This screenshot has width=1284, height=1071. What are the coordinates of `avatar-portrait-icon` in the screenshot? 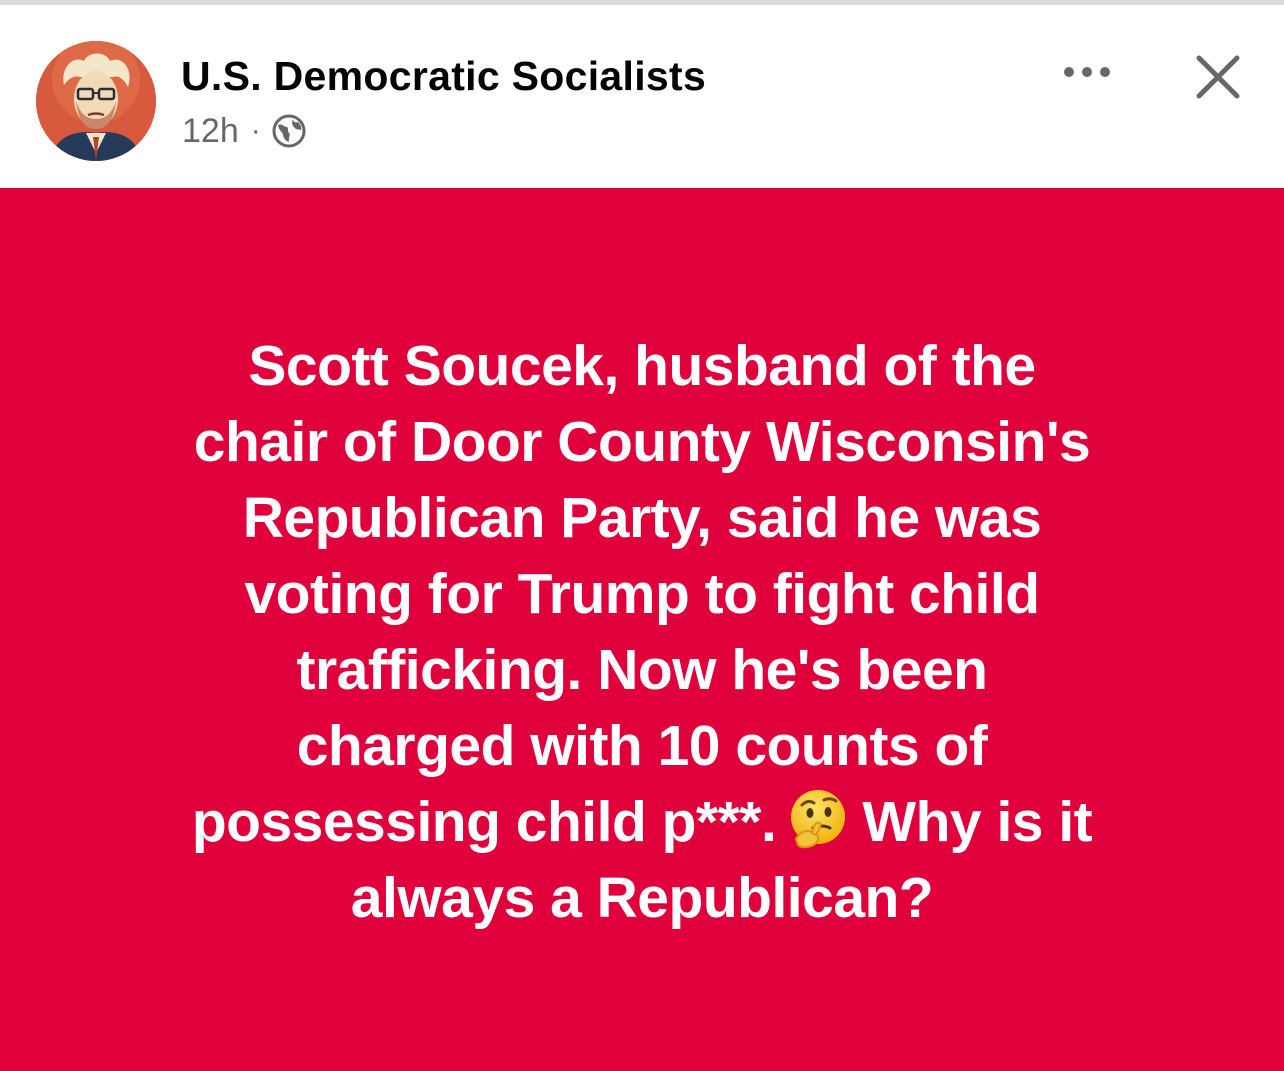 It's located at (96, 101).